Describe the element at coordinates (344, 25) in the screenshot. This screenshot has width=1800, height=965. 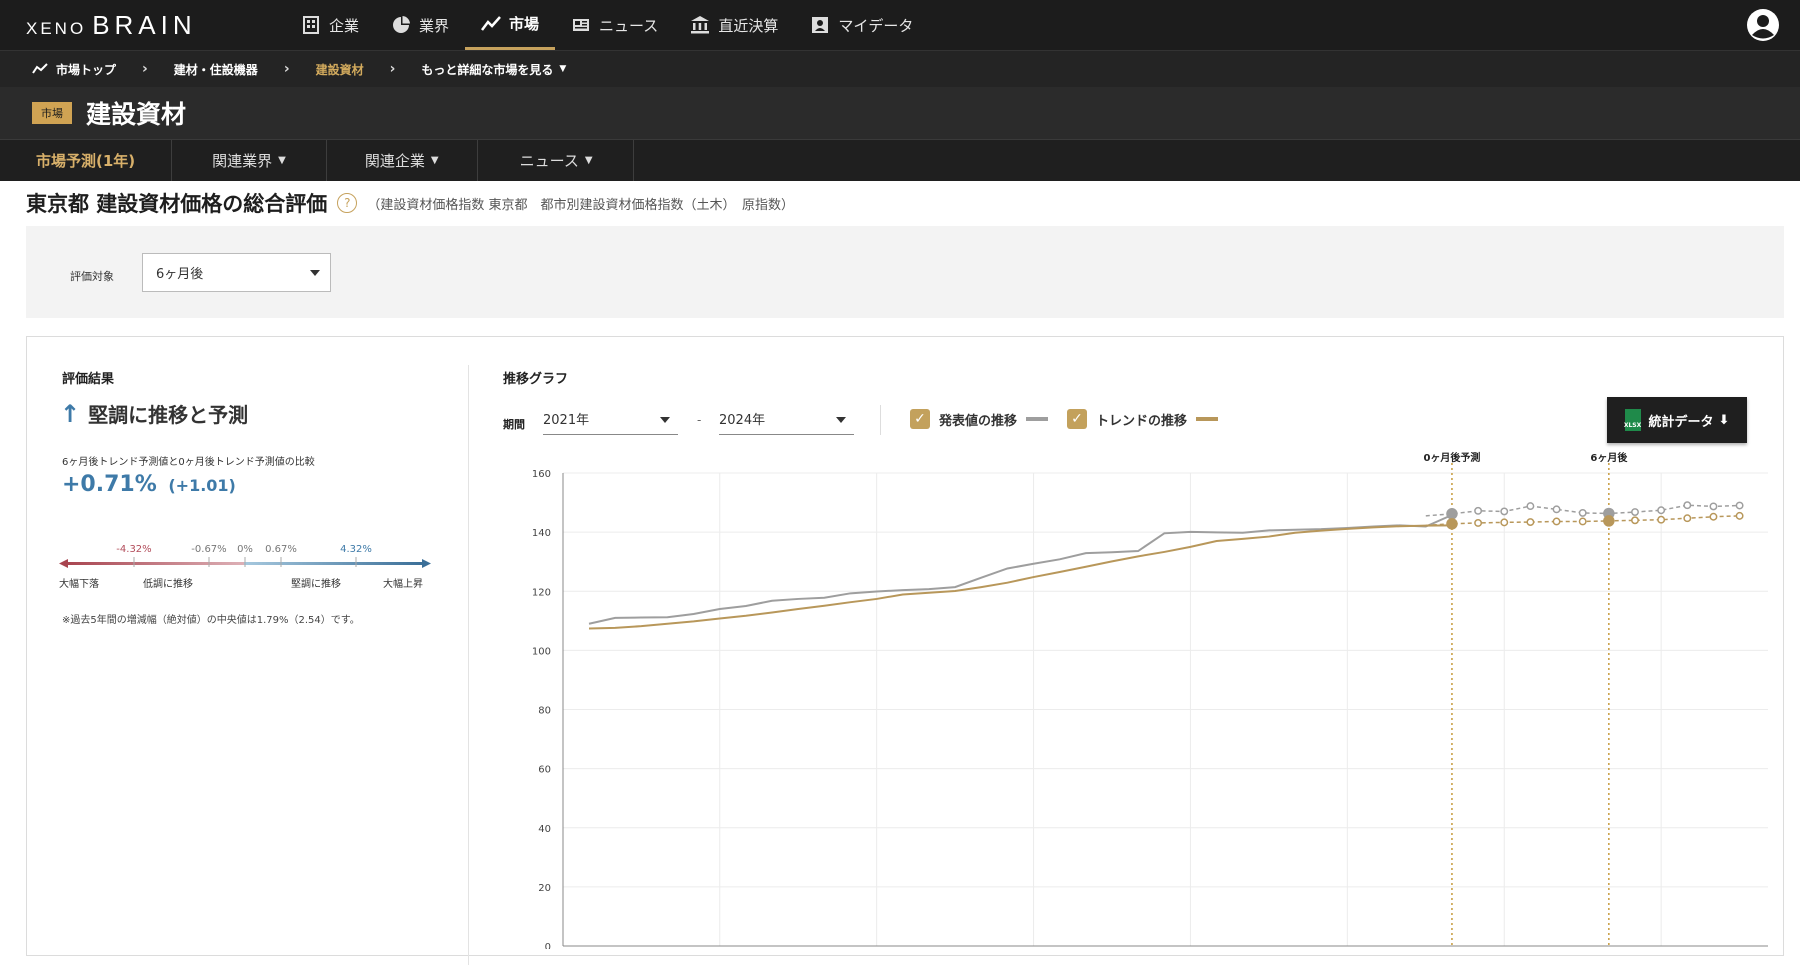
I see `nav-label: 企業` at that location.